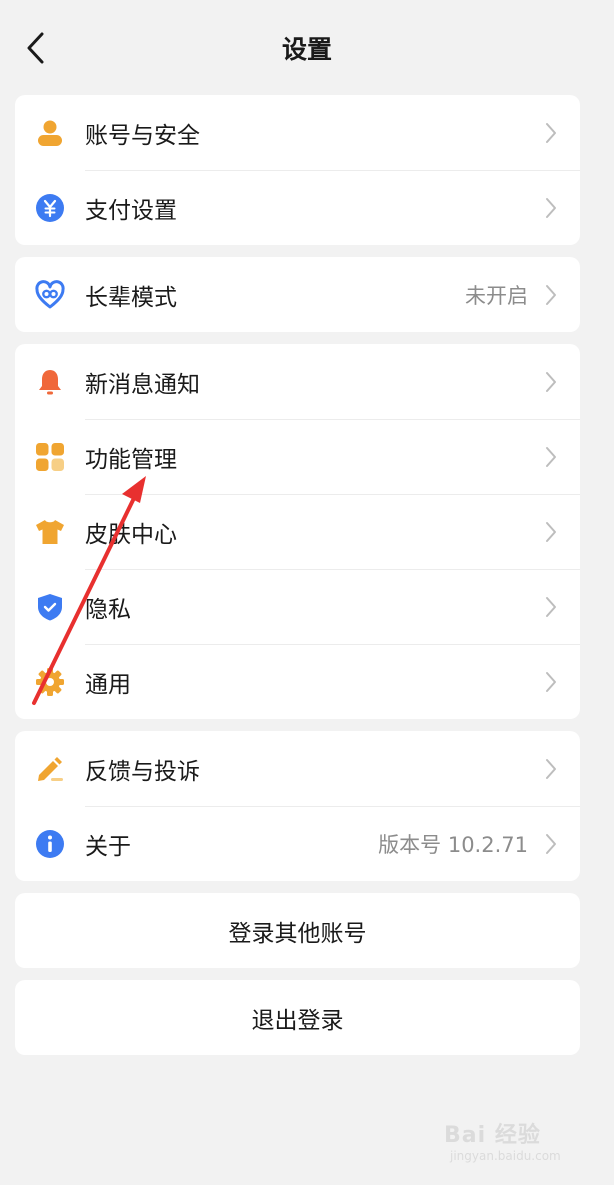  I want to click on pencil-icon, so click(50, 768).